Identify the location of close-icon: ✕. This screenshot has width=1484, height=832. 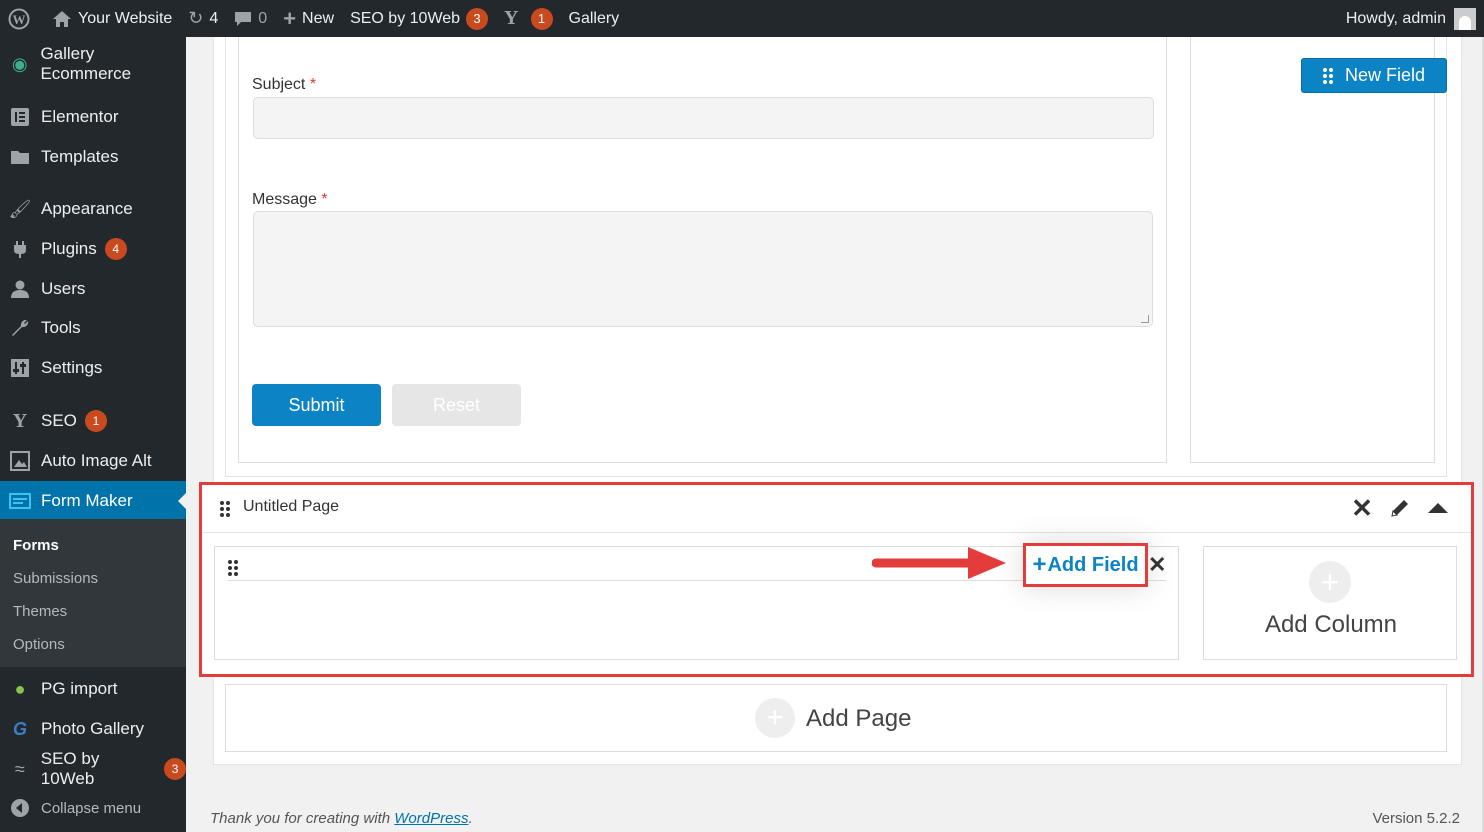
(1362, 508).